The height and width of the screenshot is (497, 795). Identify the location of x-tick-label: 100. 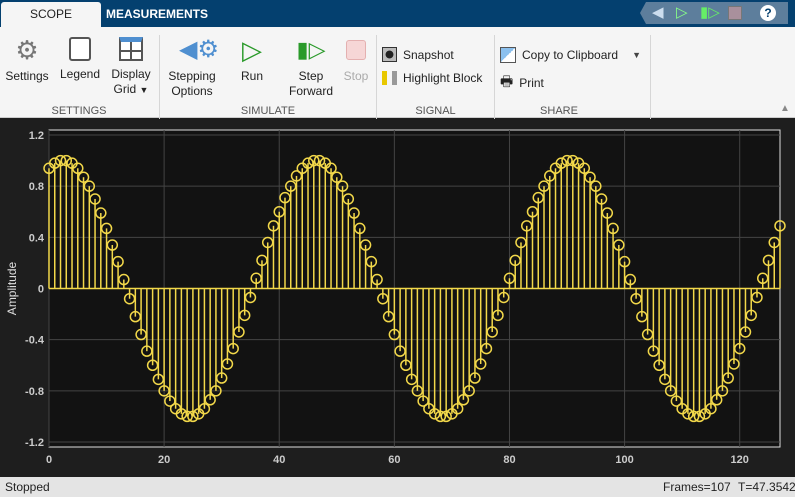
(624, 460).